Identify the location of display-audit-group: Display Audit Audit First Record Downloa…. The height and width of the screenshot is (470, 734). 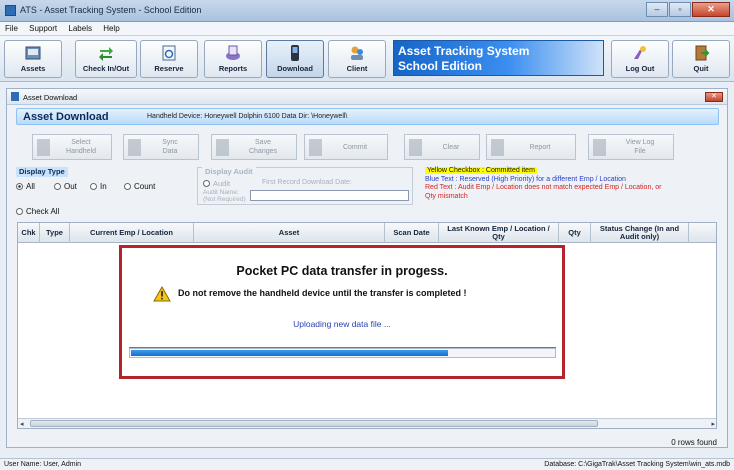
(305, 186).